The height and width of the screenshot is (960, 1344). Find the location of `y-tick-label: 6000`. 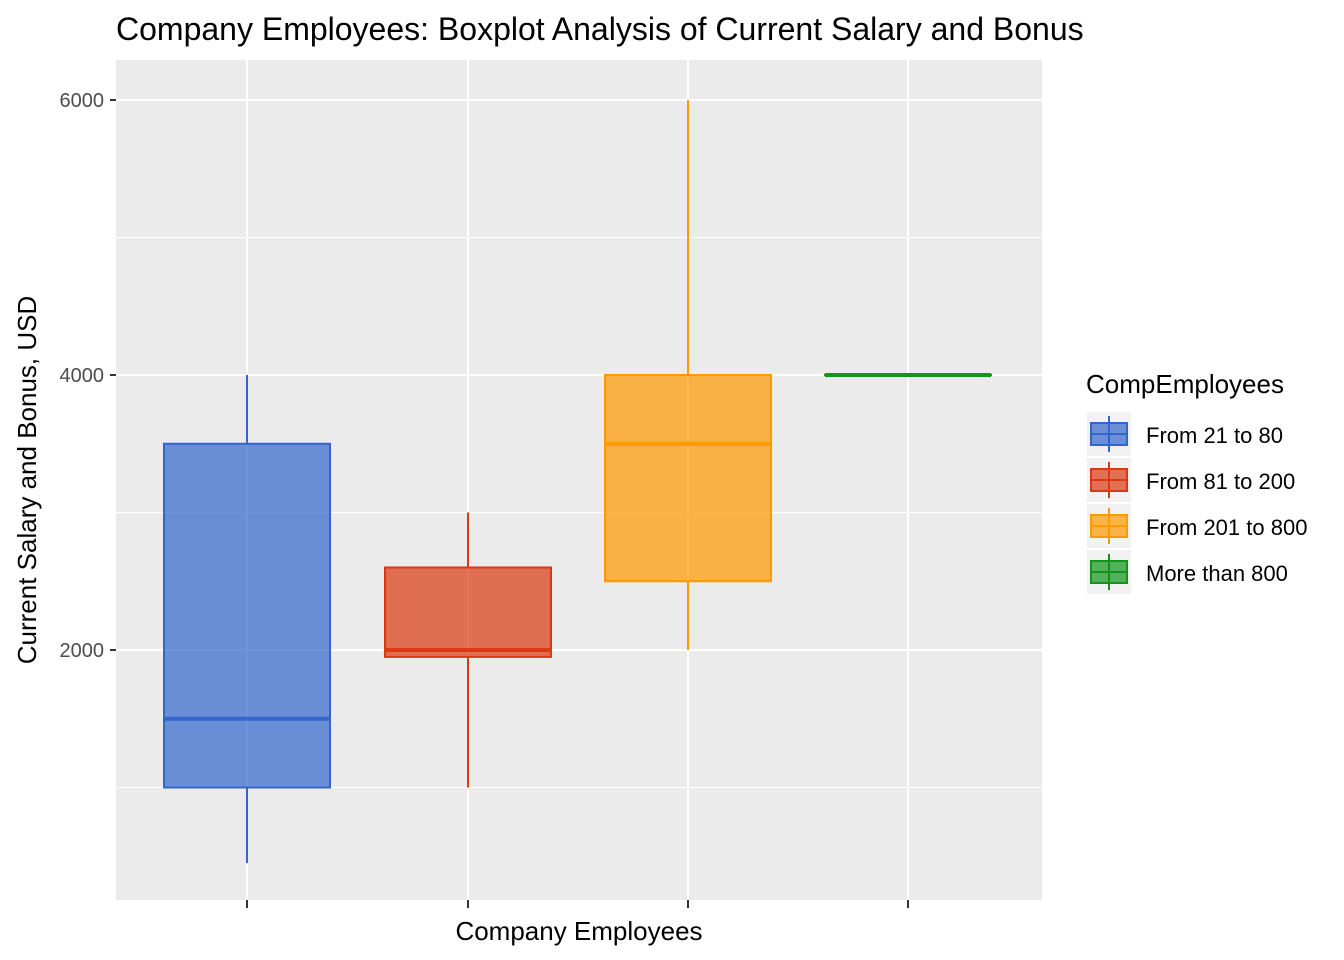

y-tick-label: 6000 is located at coordinates (82, 101).